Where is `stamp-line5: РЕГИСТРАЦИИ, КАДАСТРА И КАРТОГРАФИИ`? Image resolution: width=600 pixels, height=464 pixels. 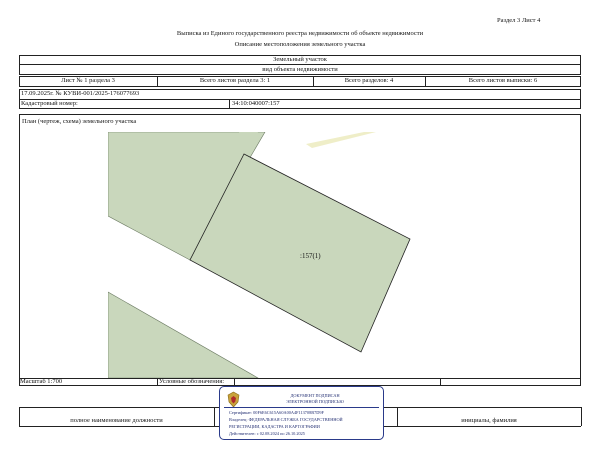 stamp-line5: РЕГИСТРАЦИИ, КАДАСТРА И КАРТОГРАФИИ is located at coordinates (274, 426).